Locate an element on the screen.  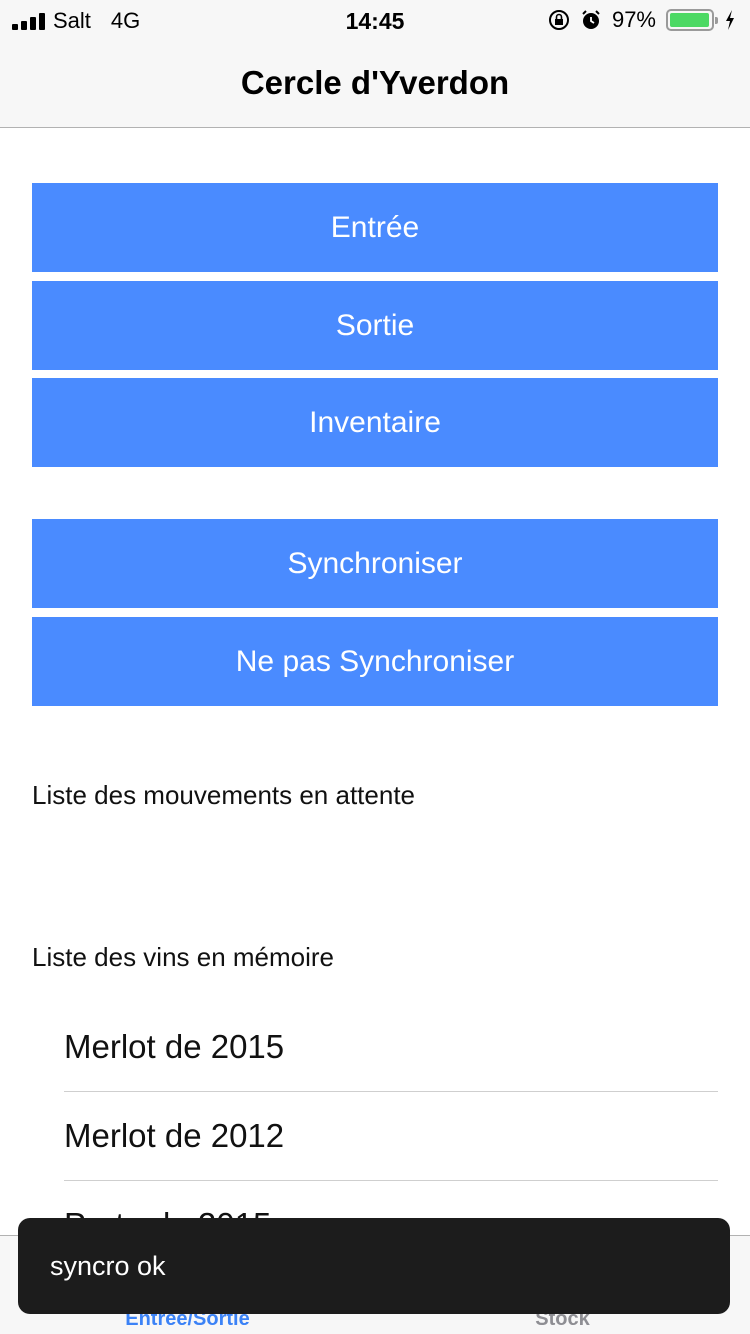
list-item: Merlot de 2012 is located at coordinates (391, 1136).